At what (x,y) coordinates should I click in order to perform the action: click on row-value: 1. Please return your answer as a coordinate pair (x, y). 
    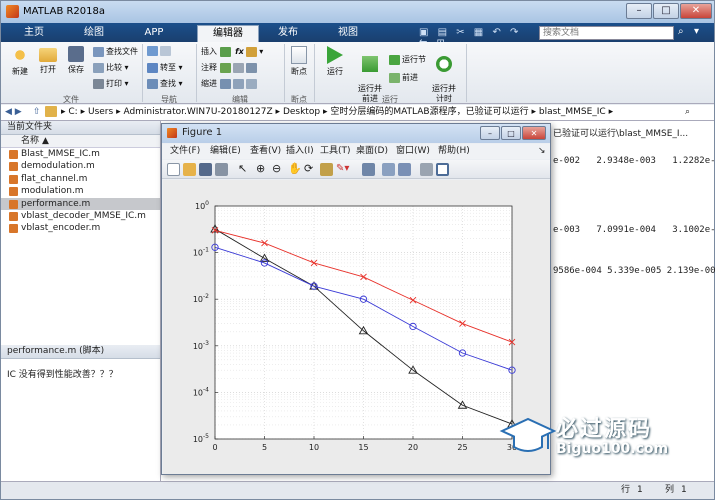
    Looking at the image, I should click on (640, 490).